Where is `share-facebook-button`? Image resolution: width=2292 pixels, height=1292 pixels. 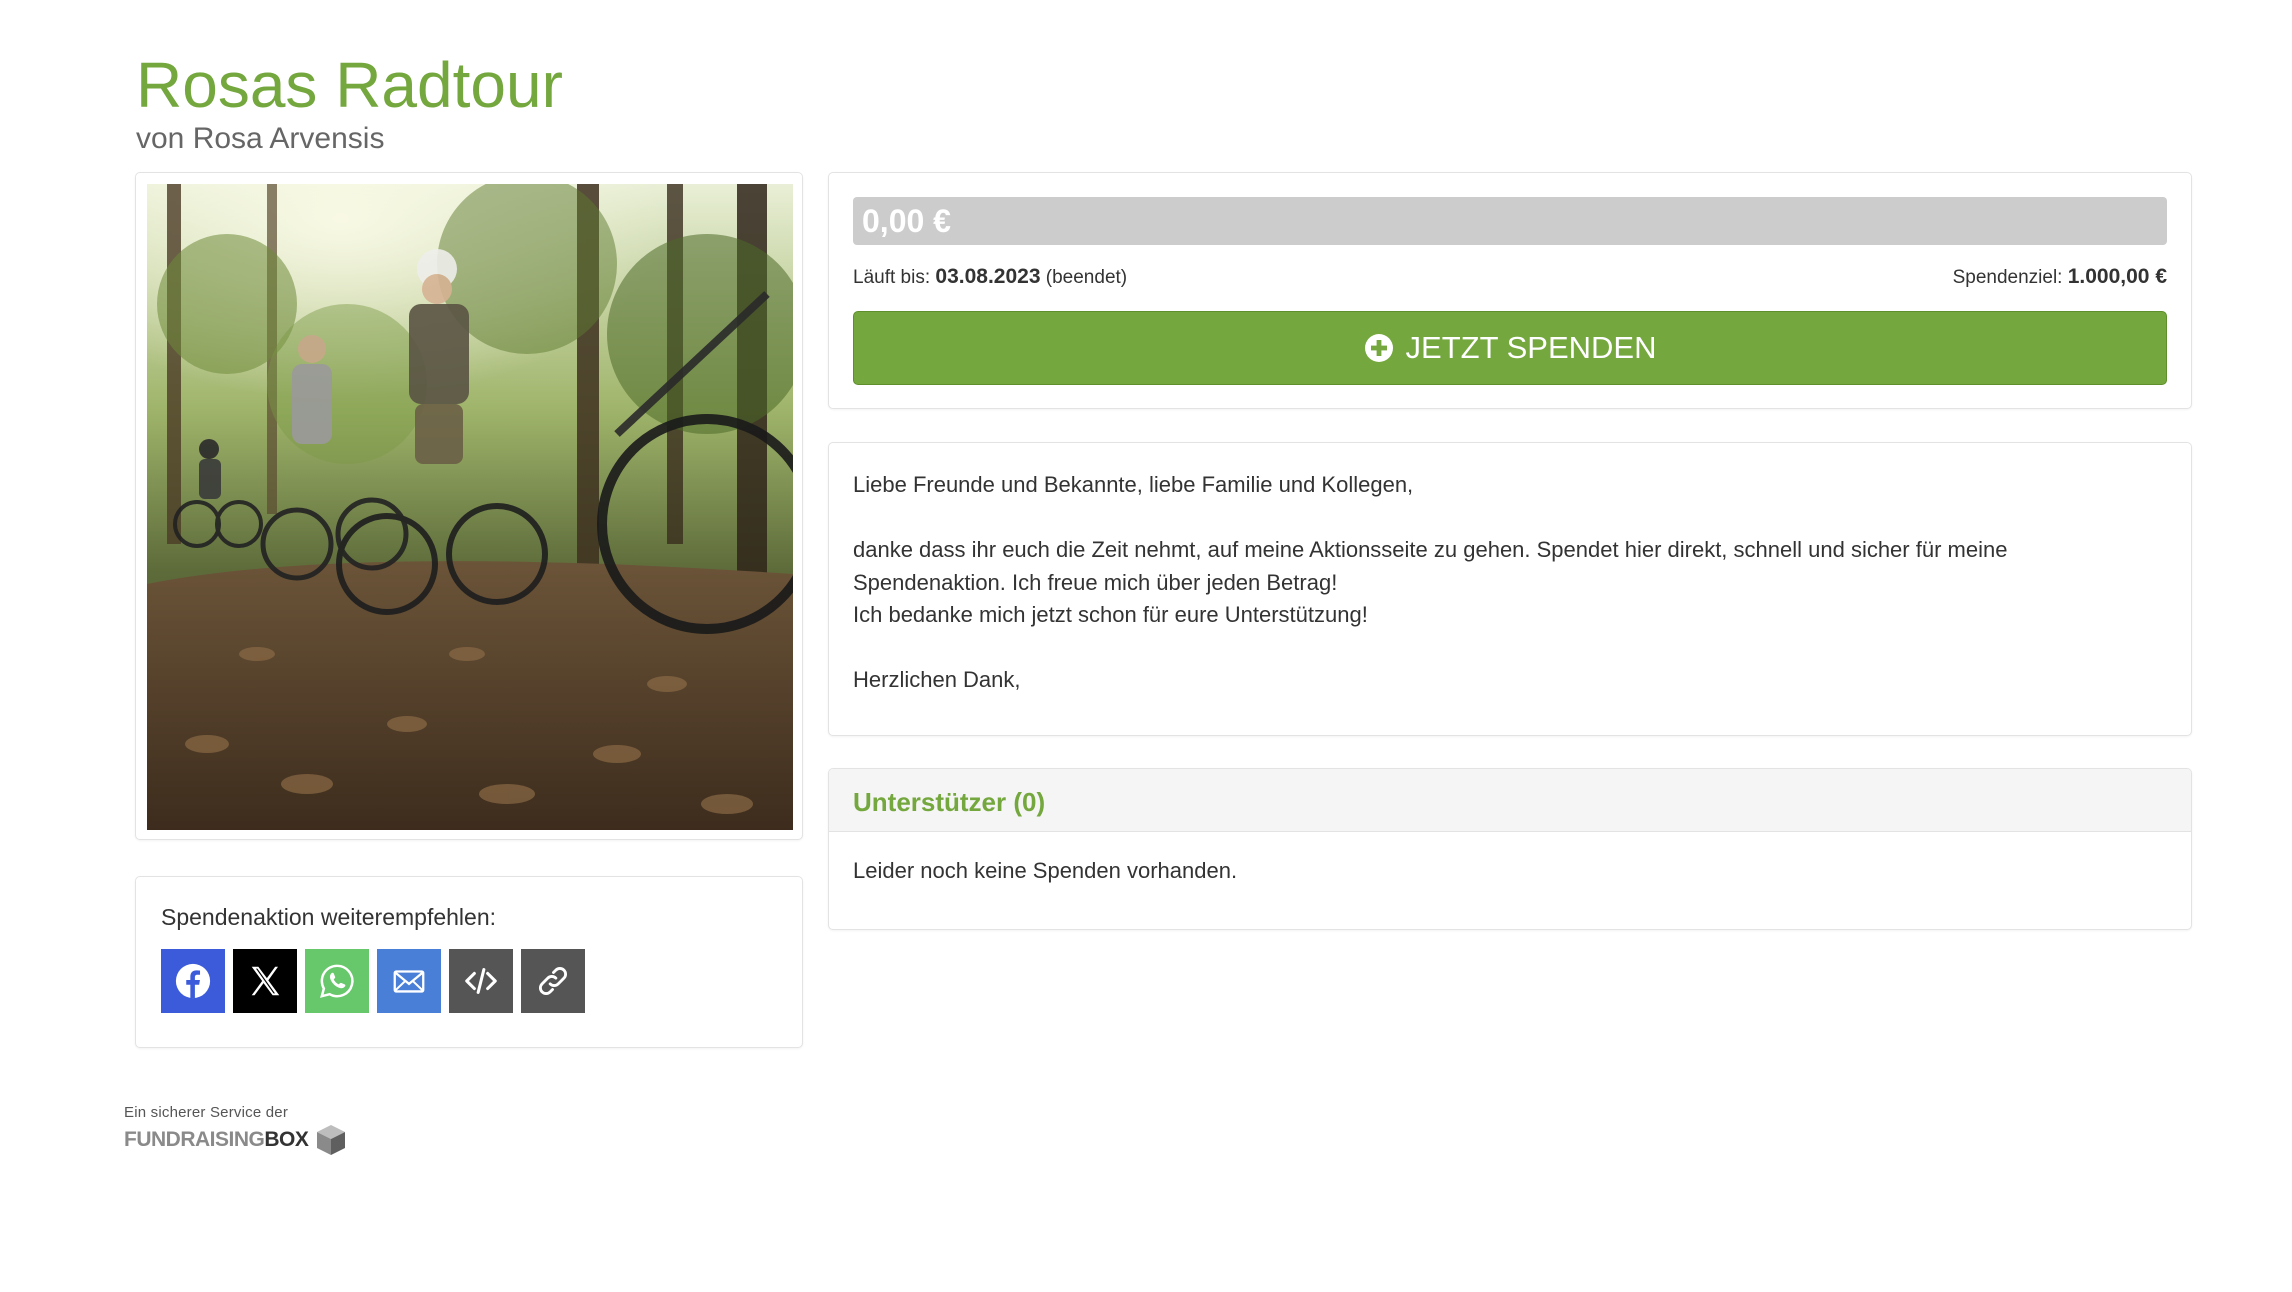 share-facebook-button is located at coordinates (193, 981).